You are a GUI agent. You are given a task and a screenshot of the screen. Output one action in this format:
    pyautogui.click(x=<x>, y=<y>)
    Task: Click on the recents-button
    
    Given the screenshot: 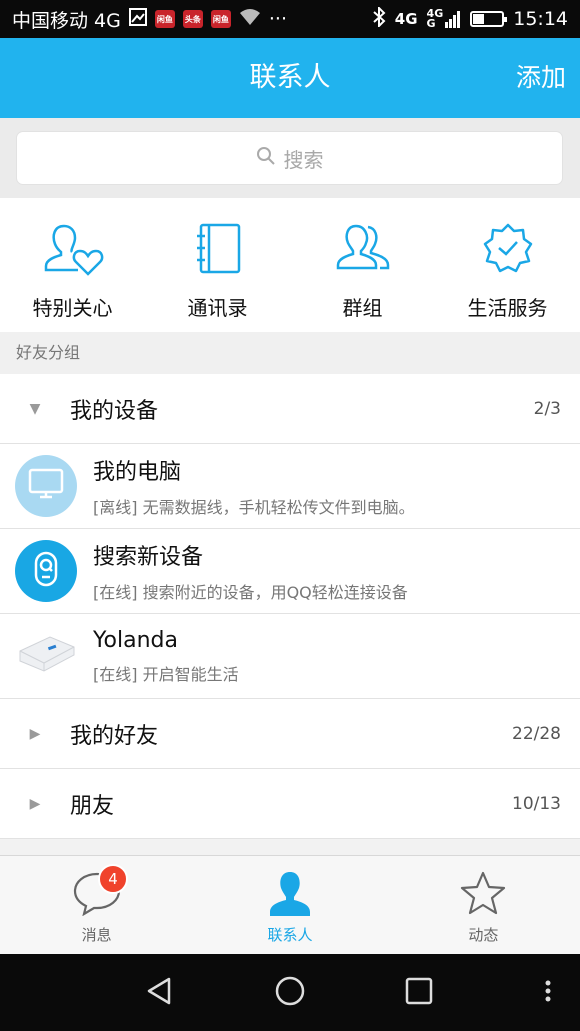 What is the action you would take?
    pyautogui.click(x=419, y=992)
    